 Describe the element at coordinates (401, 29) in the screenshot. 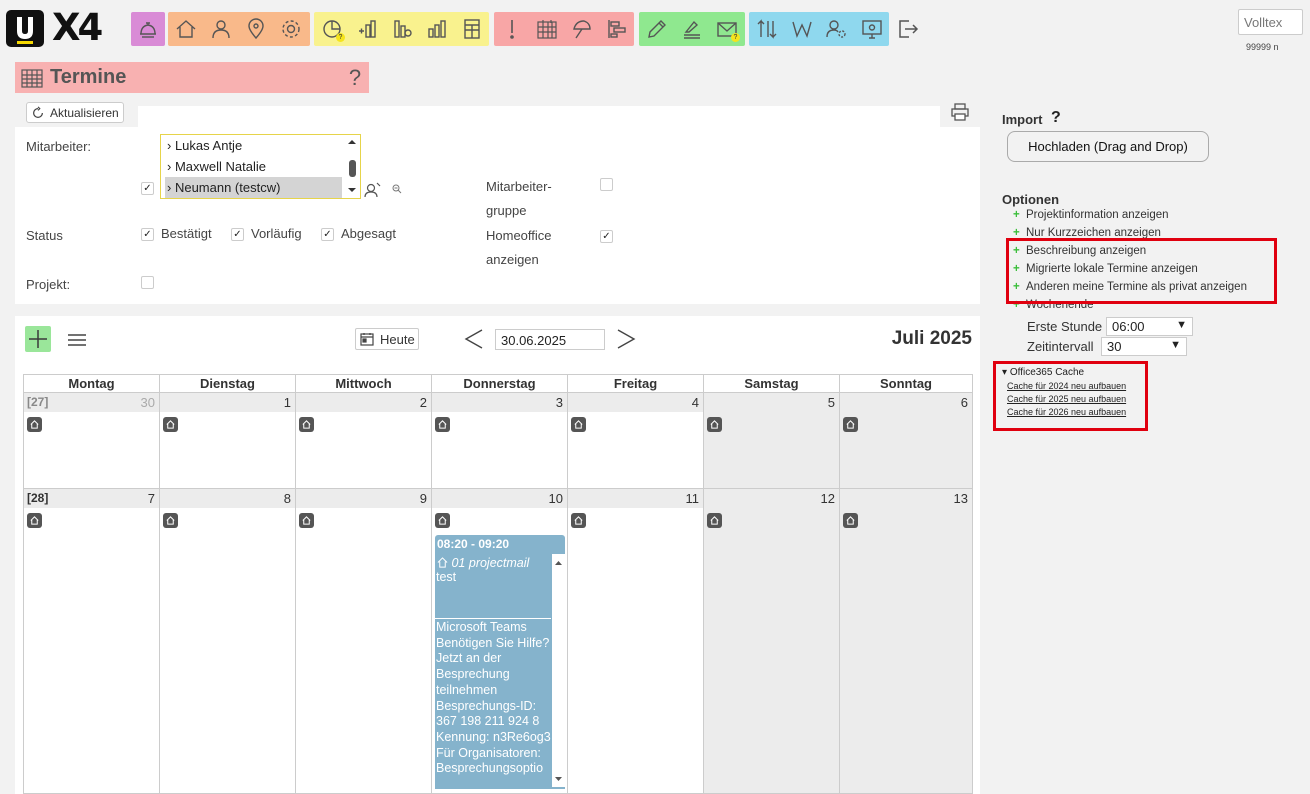

I see `coin-minus-icon` at that location.